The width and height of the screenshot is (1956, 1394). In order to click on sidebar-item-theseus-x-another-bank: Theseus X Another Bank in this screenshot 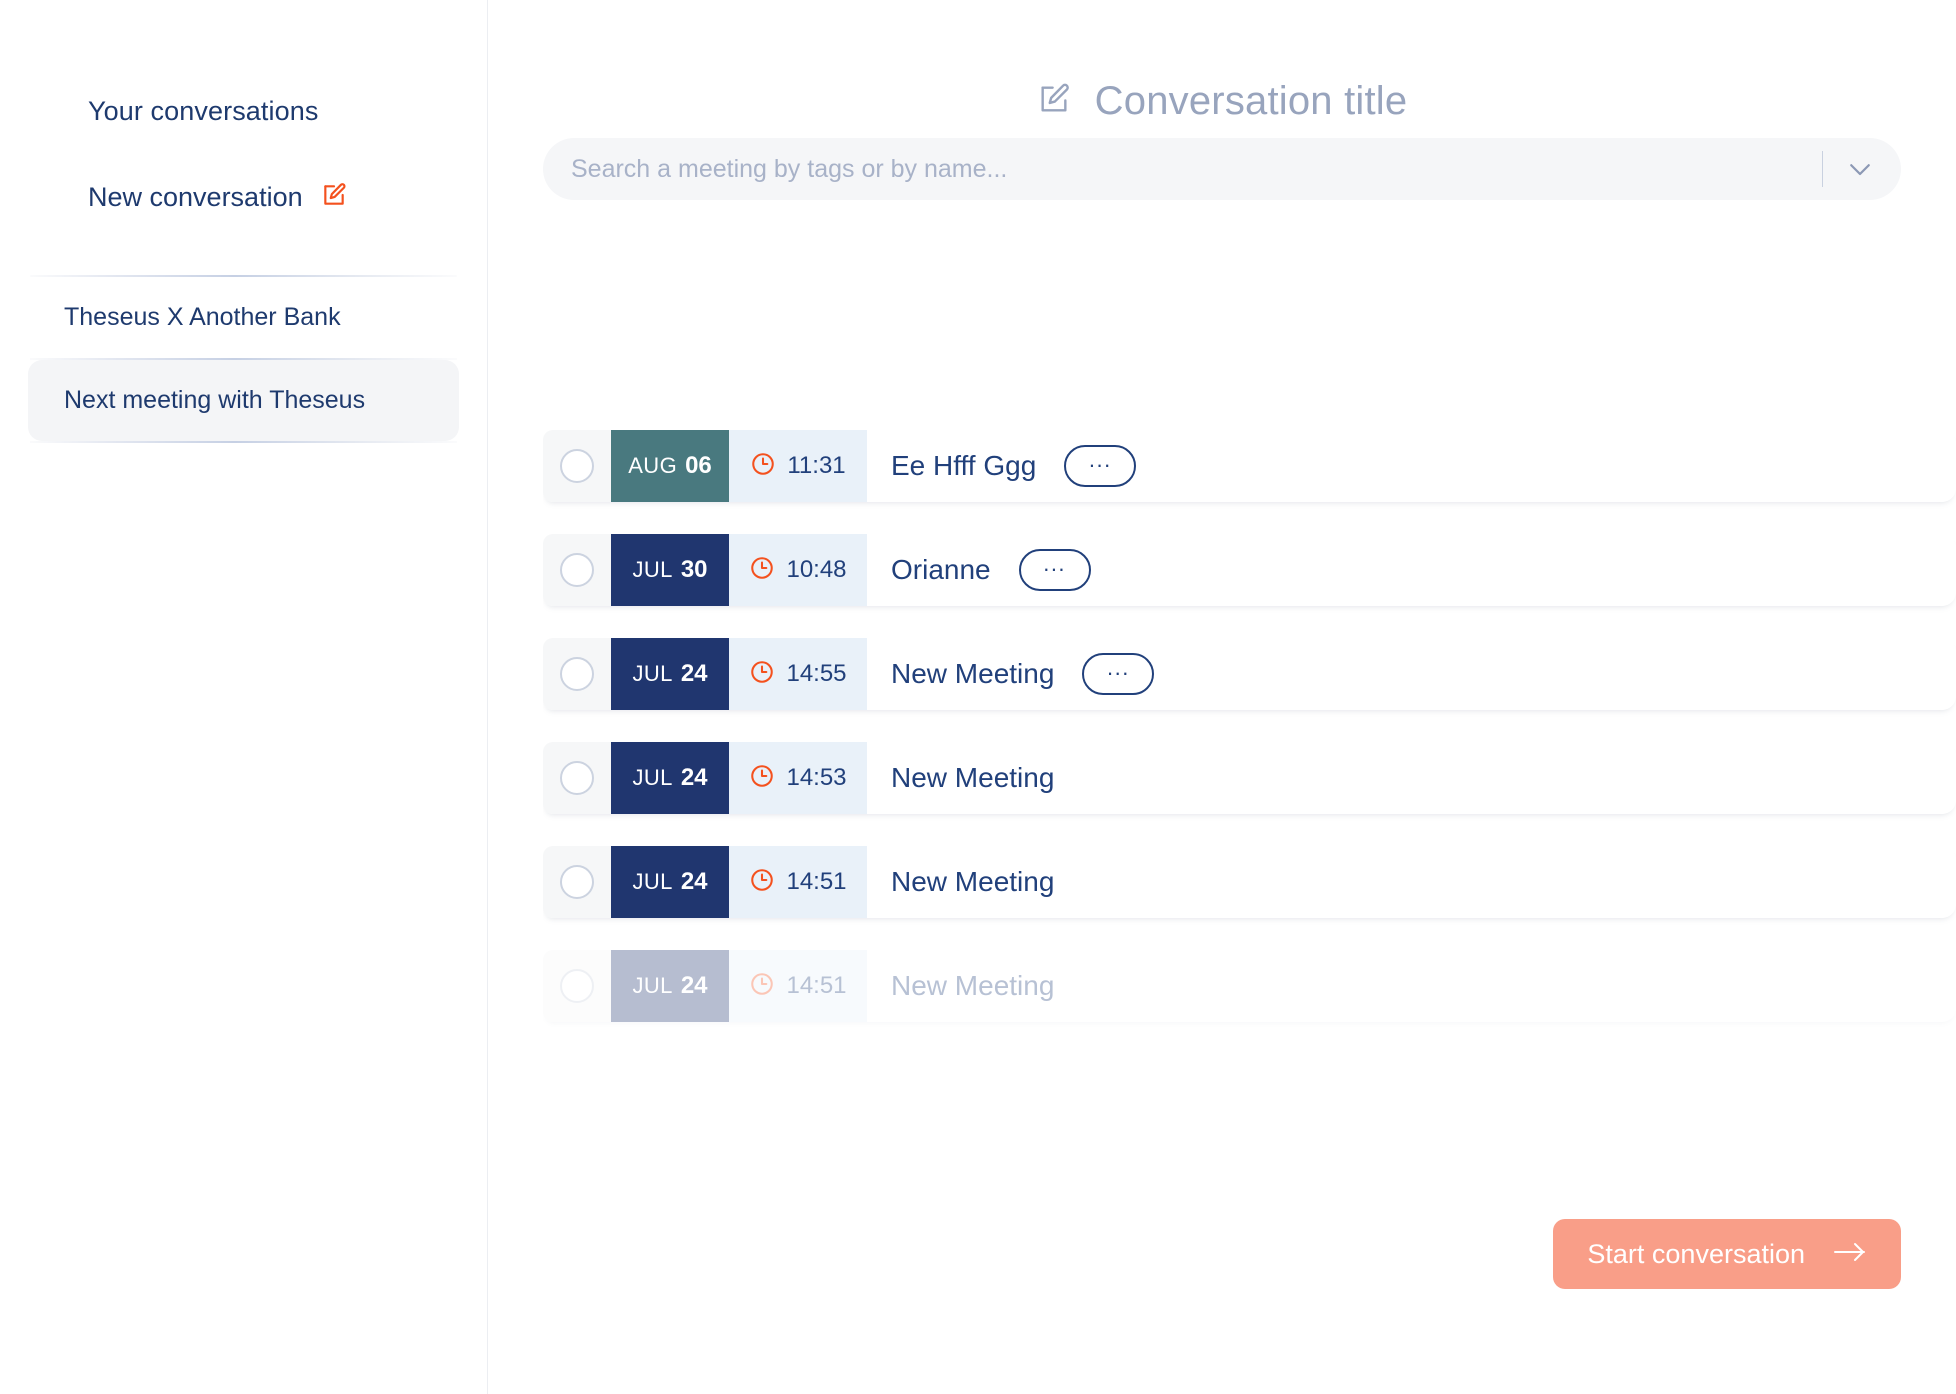, I will do `click(243, 317)`.